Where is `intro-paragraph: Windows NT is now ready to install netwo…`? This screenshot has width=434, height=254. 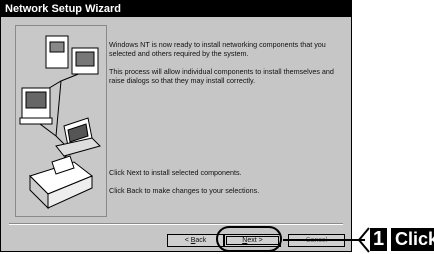 intro-paragraph: Windows NT is now ready to install netwo… is located at coordinates (217, 49).